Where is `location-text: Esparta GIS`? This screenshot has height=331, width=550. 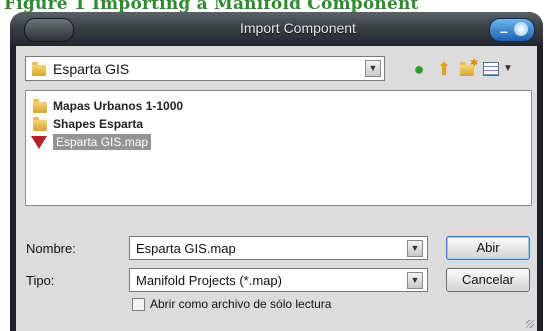
location-text: Esparta GIS is located at coordinates (91, 69).